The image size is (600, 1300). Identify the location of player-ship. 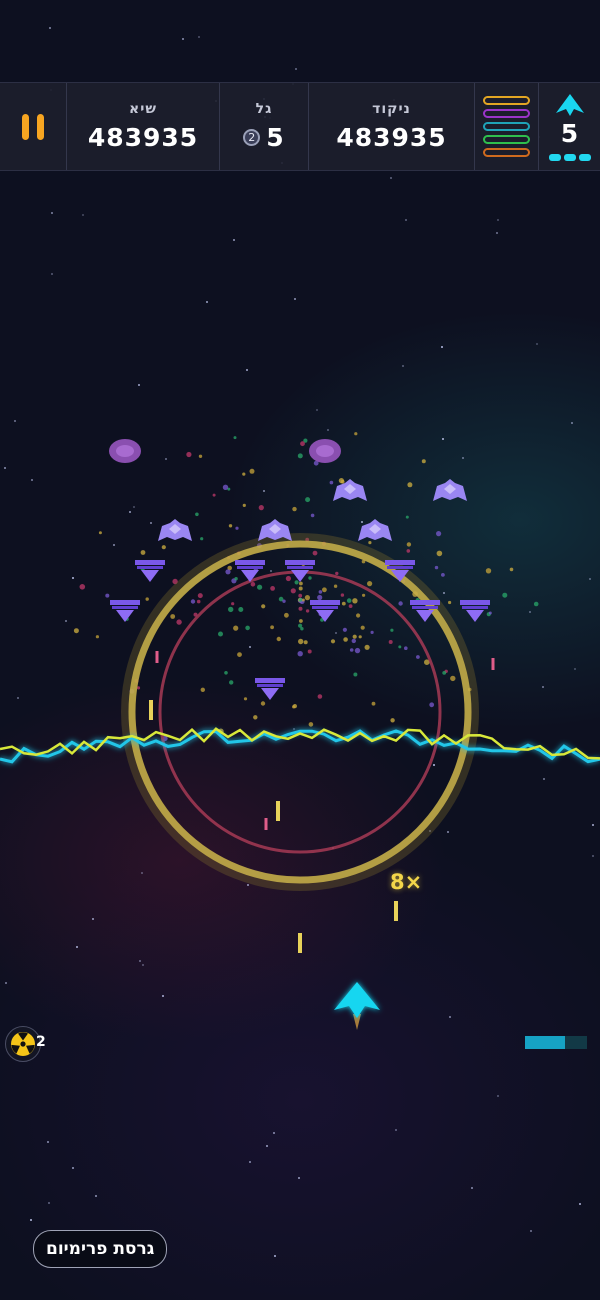
(357, 1006).